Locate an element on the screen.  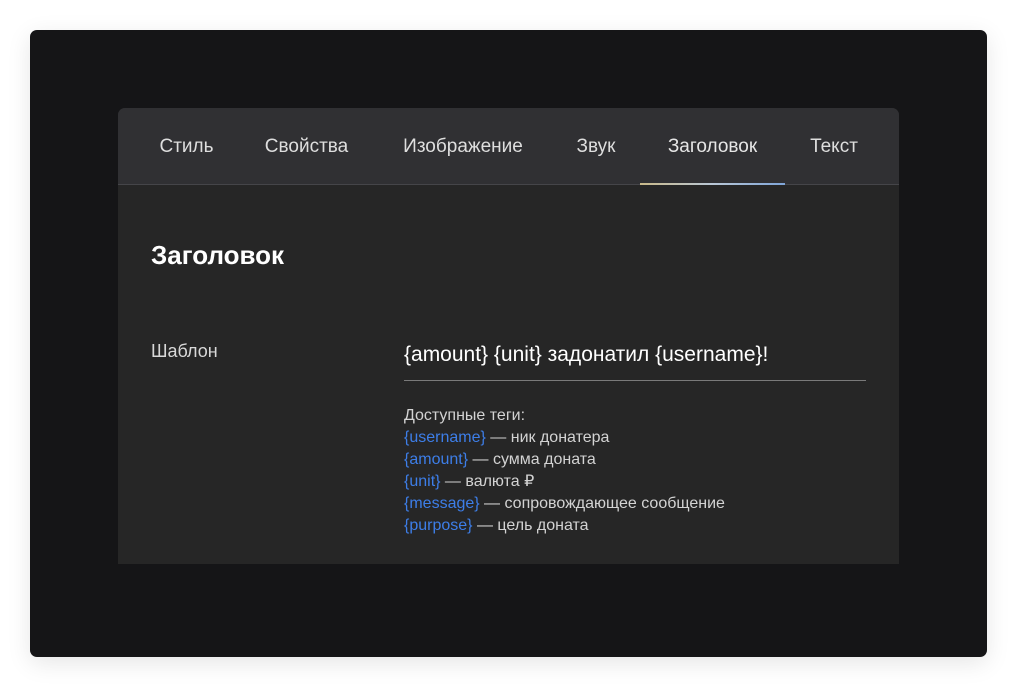
tag-unit: {unit} is located at coordinates (422, 481).